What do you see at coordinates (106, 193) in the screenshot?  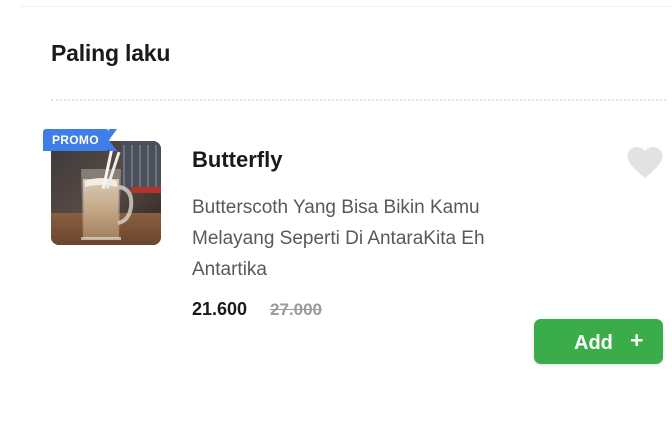 I see `product-image` at bounding box center [106, 193].